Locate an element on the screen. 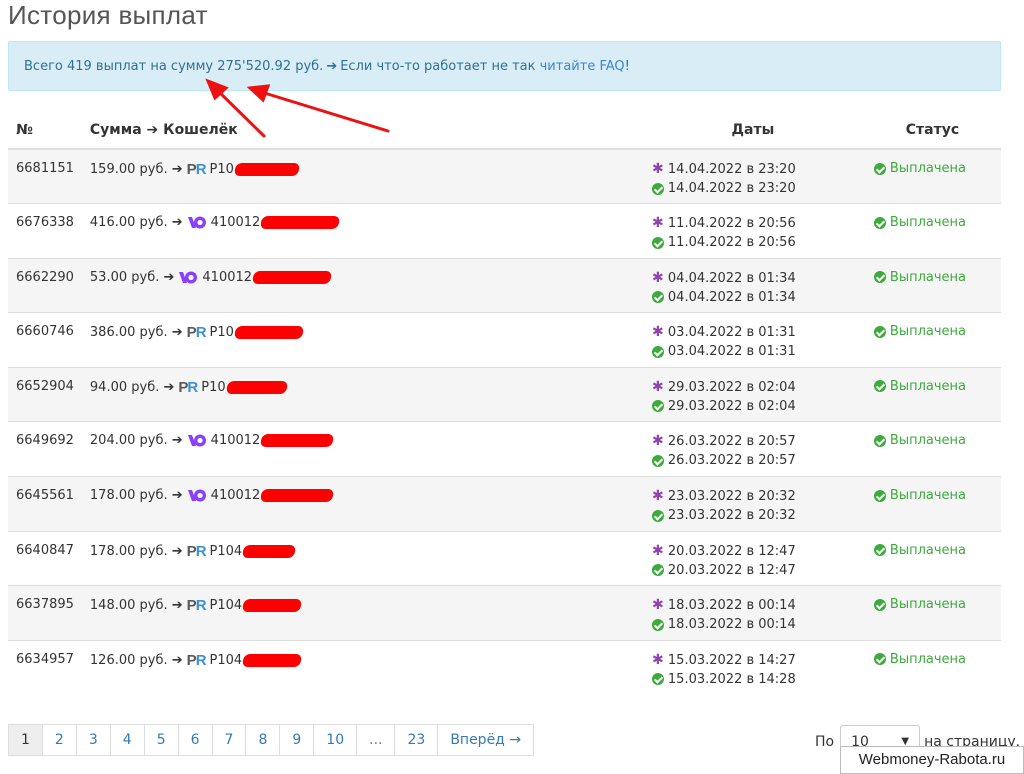 This screenshot has width=1024, height=774. payout-dates: ✱ 14.04.2022 в 23:20 14.04.2022 в 23:20 is located at coordinates (752, 176).